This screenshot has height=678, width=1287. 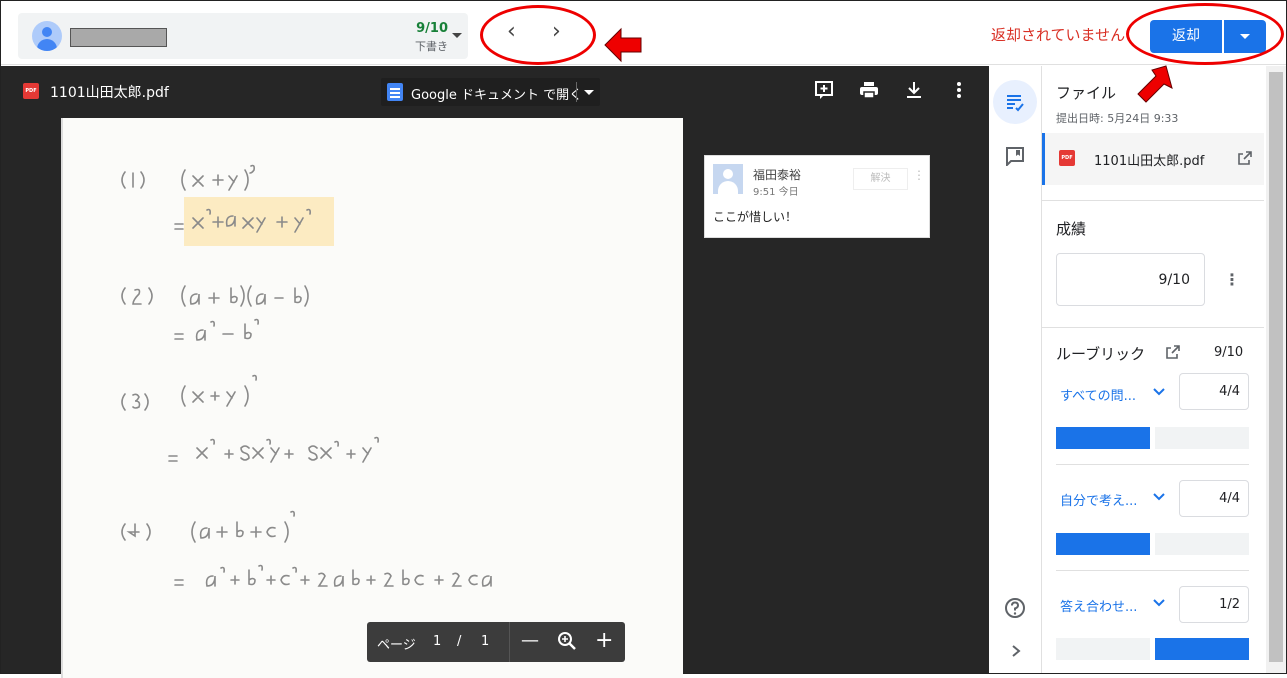 What do you see at coordinates (1155, 84) in the screenshot?
I see `annotation-arrow-return` at bounding box center [1155, 84].